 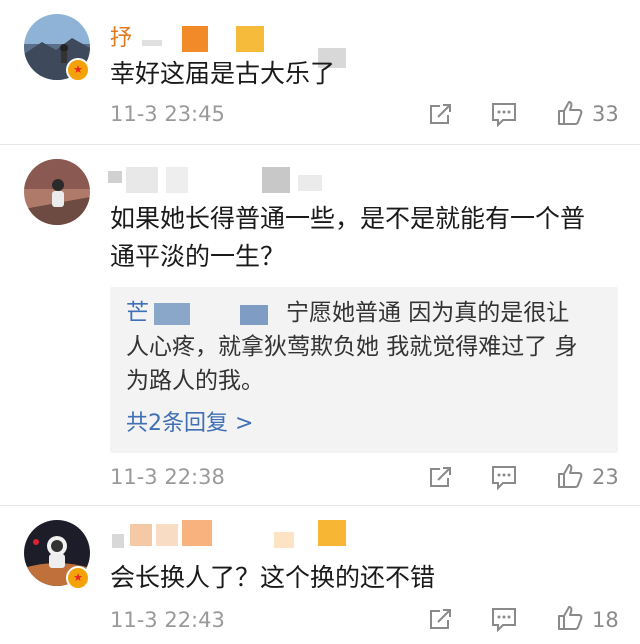 I want to click on view-replies-link: 共2条回复 >, so click(x=189, y=421).